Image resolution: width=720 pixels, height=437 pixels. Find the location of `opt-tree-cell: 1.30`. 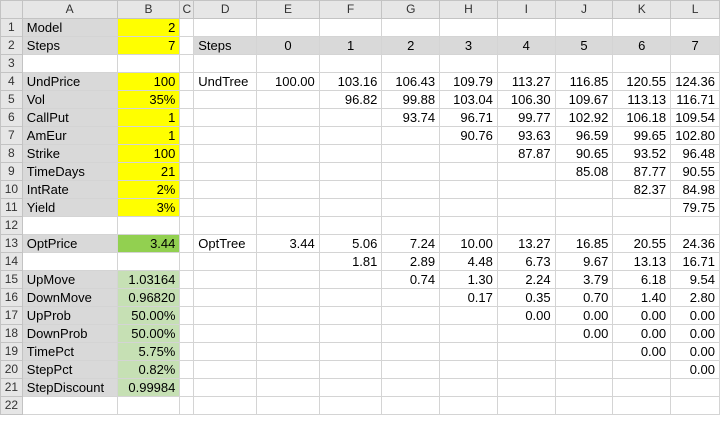

opt-tree-cell: 1.30 is located at coordinates (468, 279).